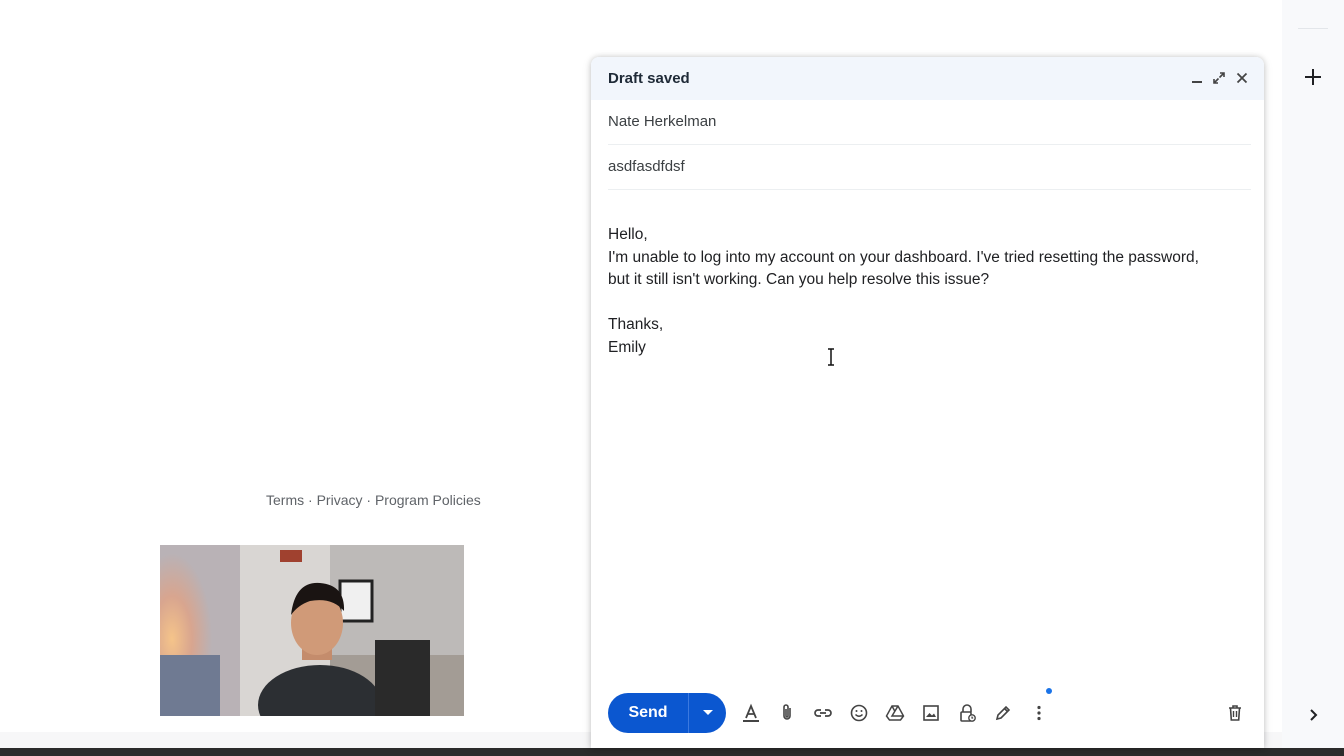  I want to click on draft-status-title: Draft saved, so click(649, 78).